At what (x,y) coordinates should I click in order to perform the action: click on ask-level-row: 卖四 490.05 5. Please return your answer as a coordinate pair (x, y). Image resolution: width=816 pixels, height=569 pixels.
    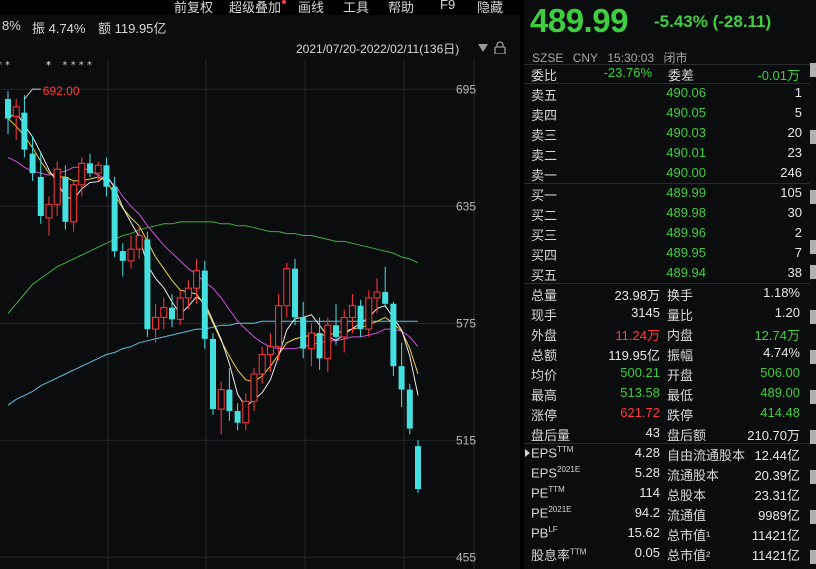
    Looking at the image, I should click on (670, 113).